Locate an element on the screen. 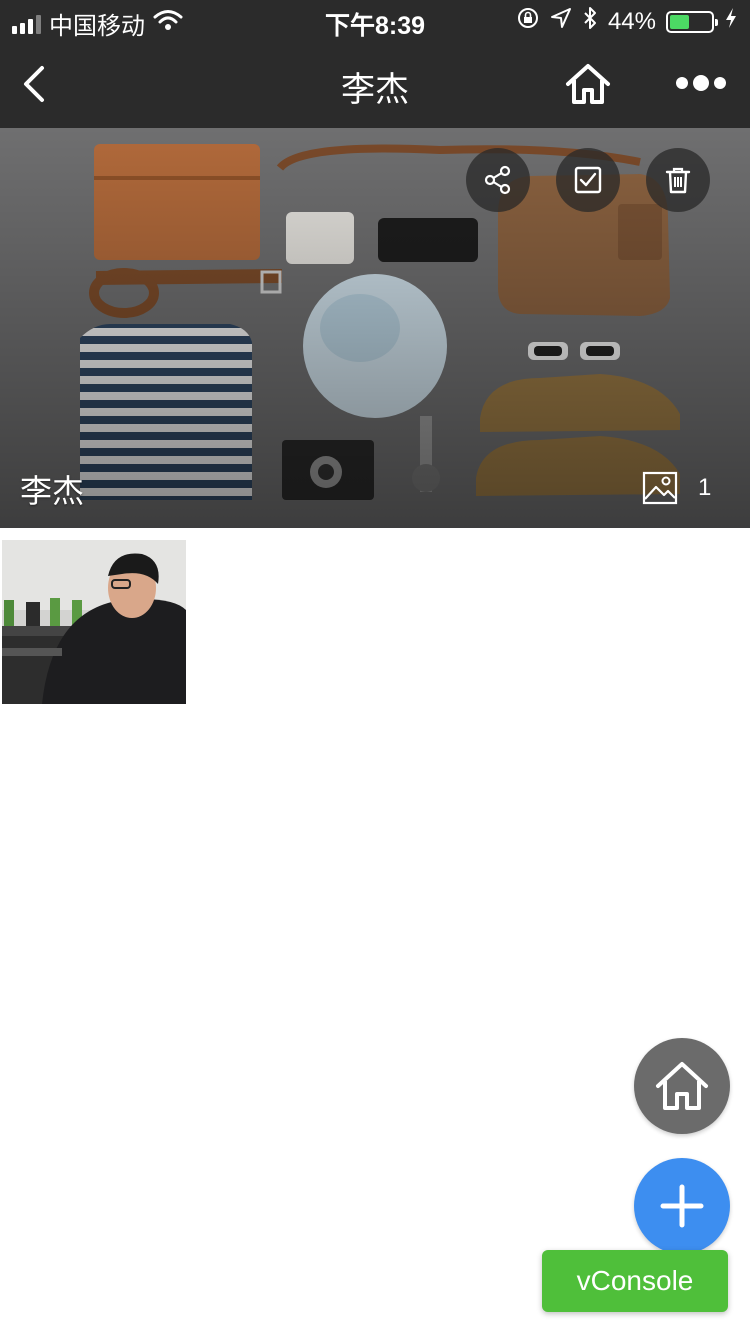 The image size is (750, 1334). status-right: 44% is located at coordinates (627, 21).